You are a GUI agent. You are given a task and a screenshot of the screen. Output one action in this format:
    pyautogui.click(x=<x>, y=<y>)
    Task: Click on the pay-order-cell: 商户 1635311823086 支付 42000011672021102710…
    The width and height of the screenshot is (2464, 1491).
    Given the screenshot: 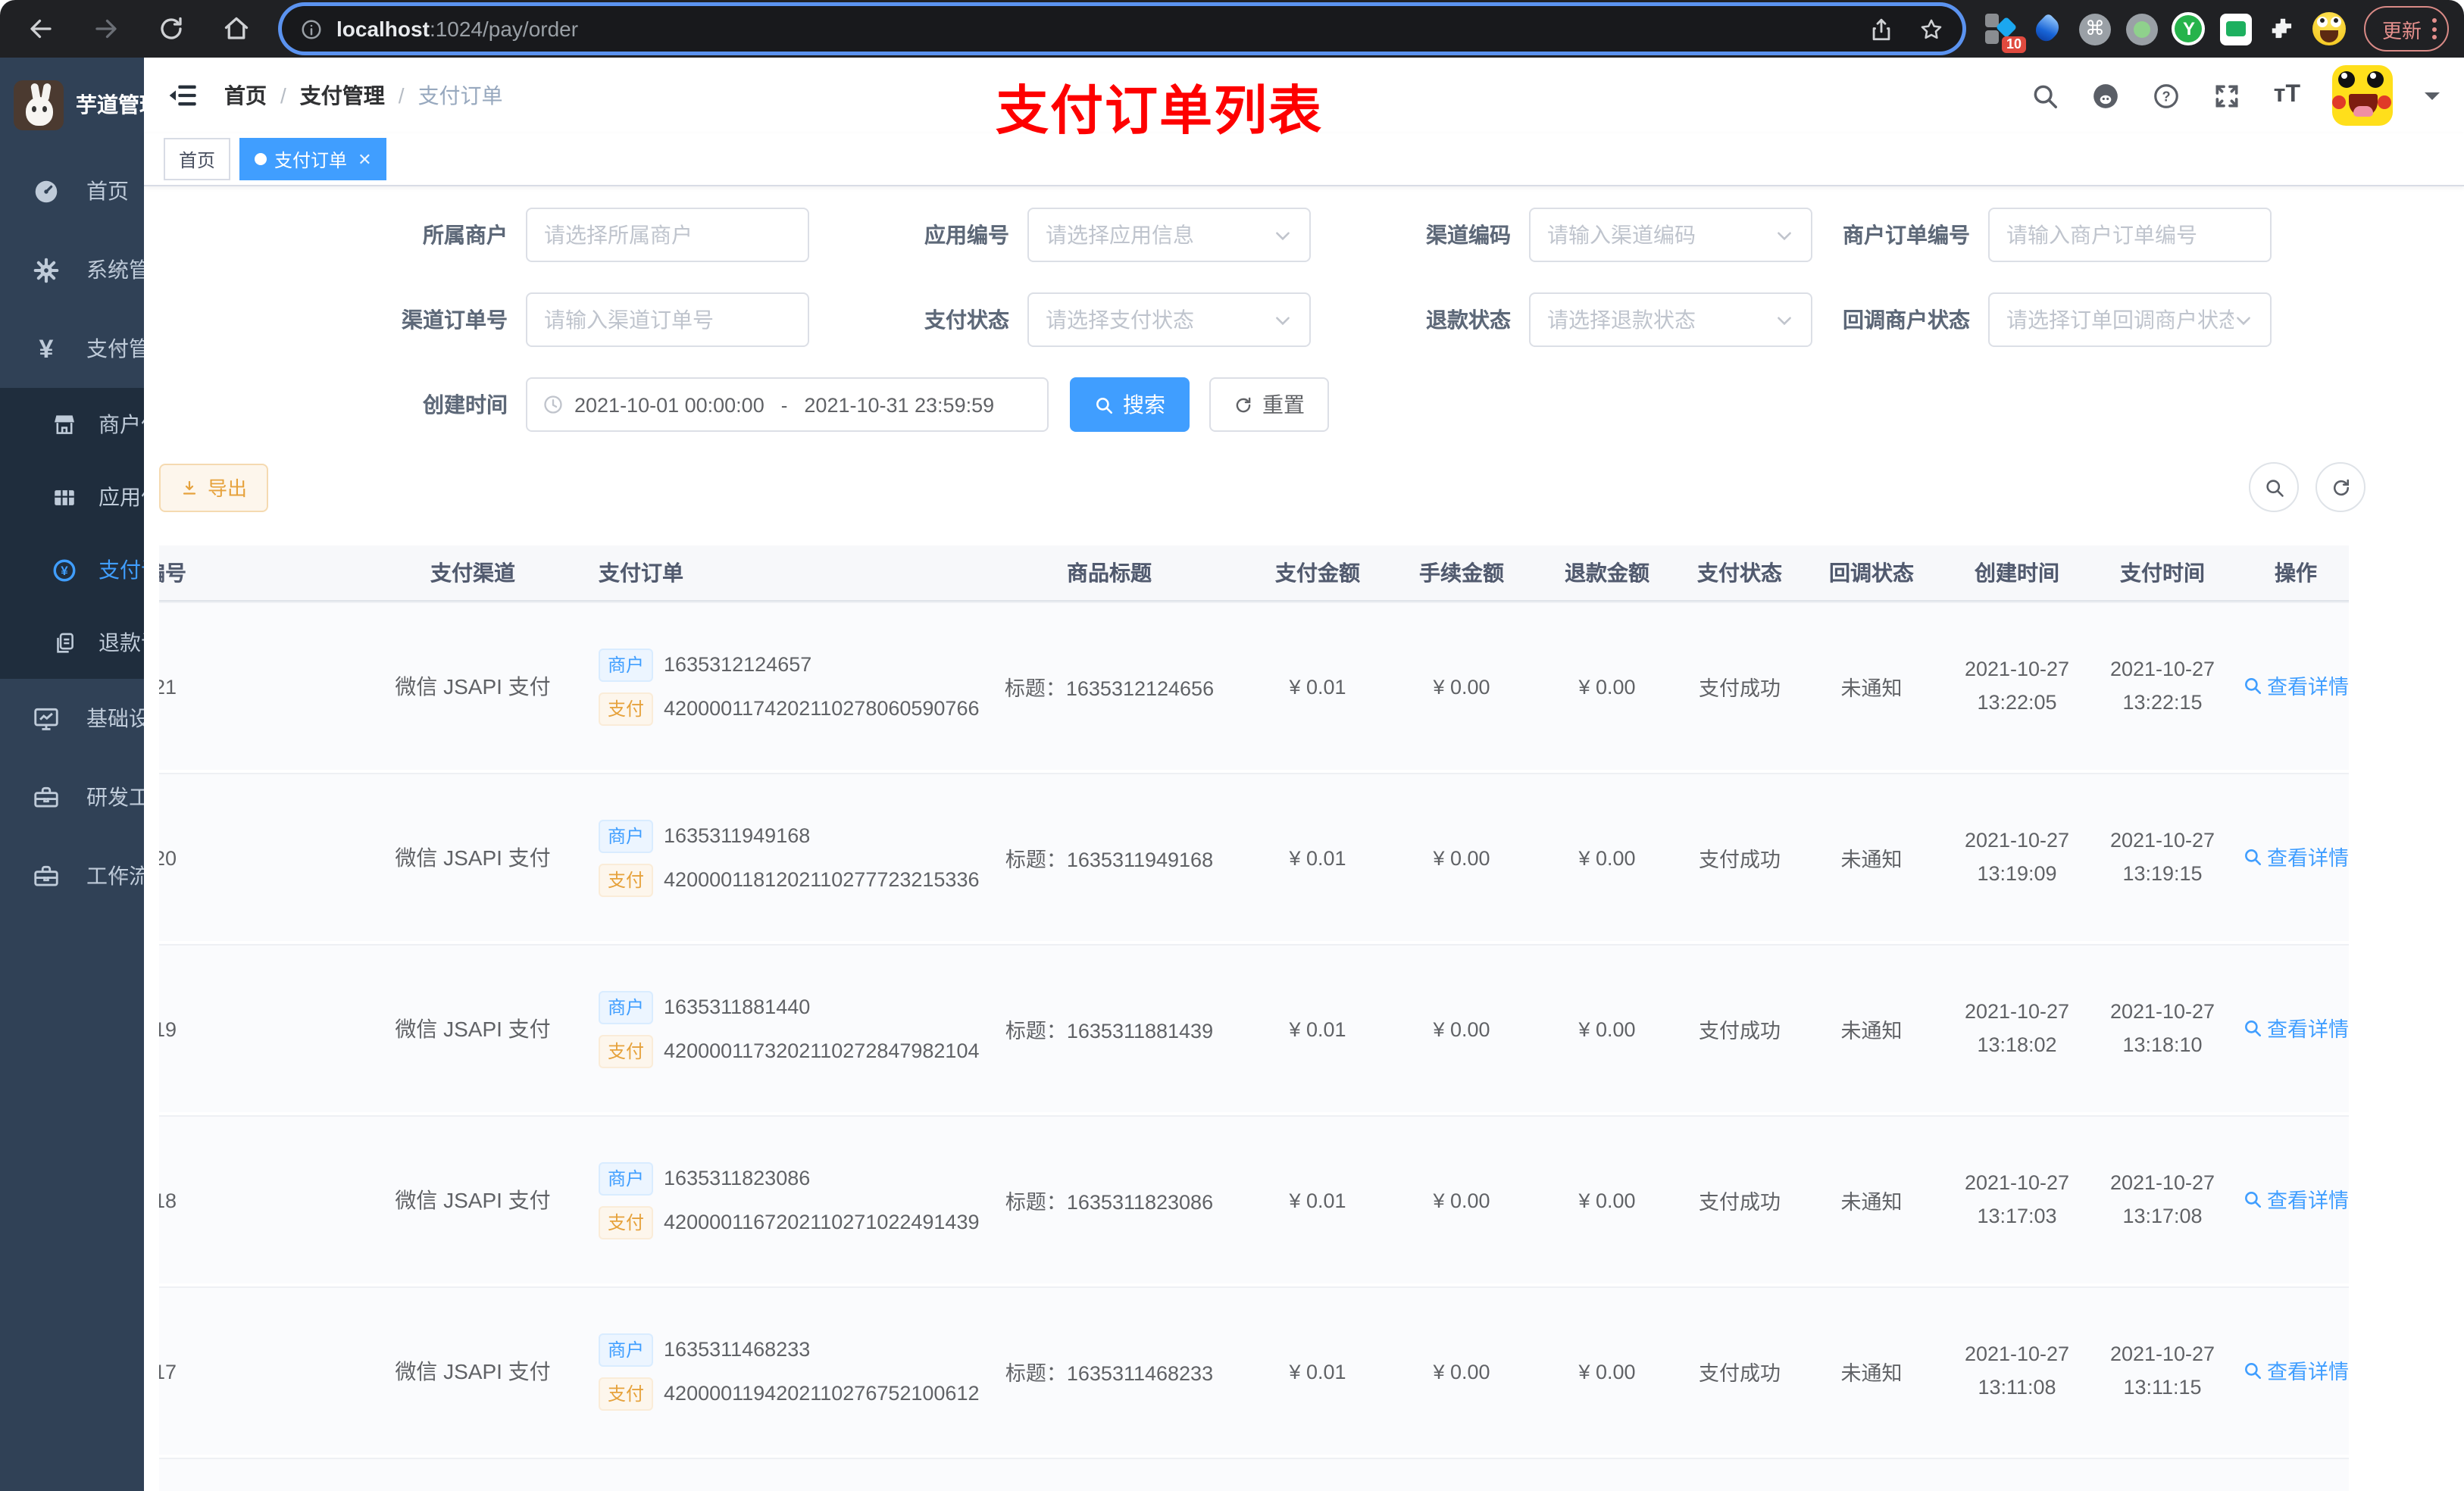 What is the action you would take?
    pyautogui.click(x=783, y=1200)
    